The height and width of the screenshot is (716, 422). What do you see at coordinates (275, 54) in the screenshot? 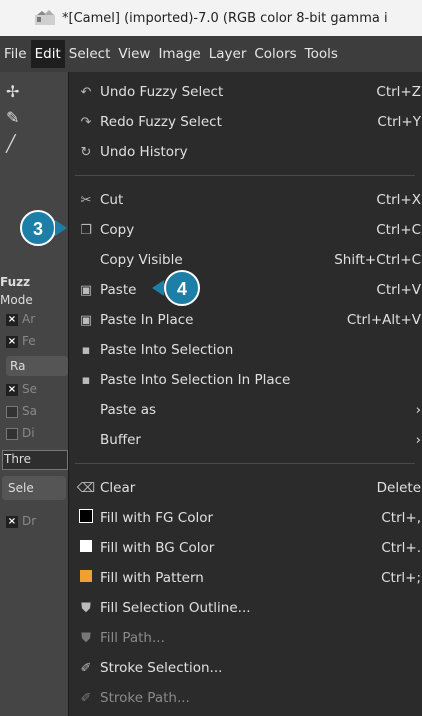
I see `menu-colors: Colors` at bounding box center [275, 54].